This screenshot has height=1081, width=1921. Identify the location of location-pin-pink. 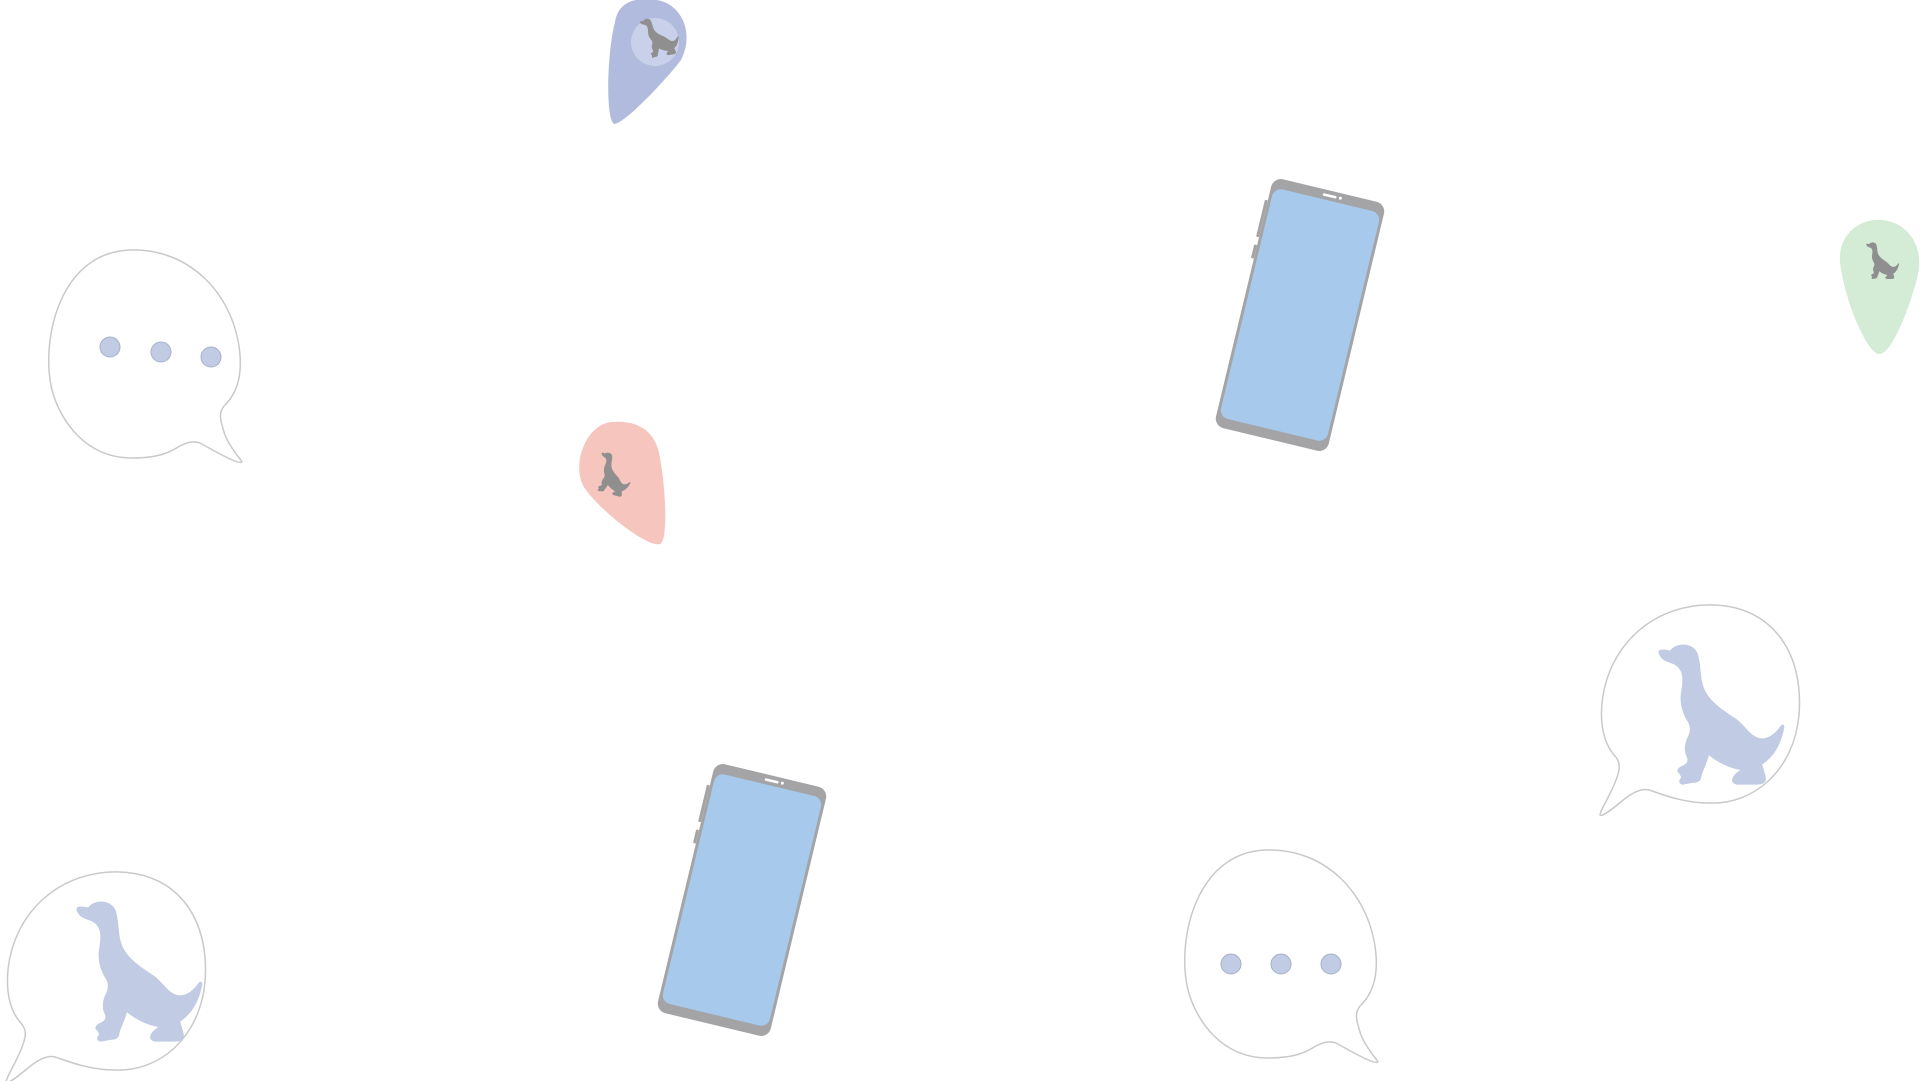
(622, 483).